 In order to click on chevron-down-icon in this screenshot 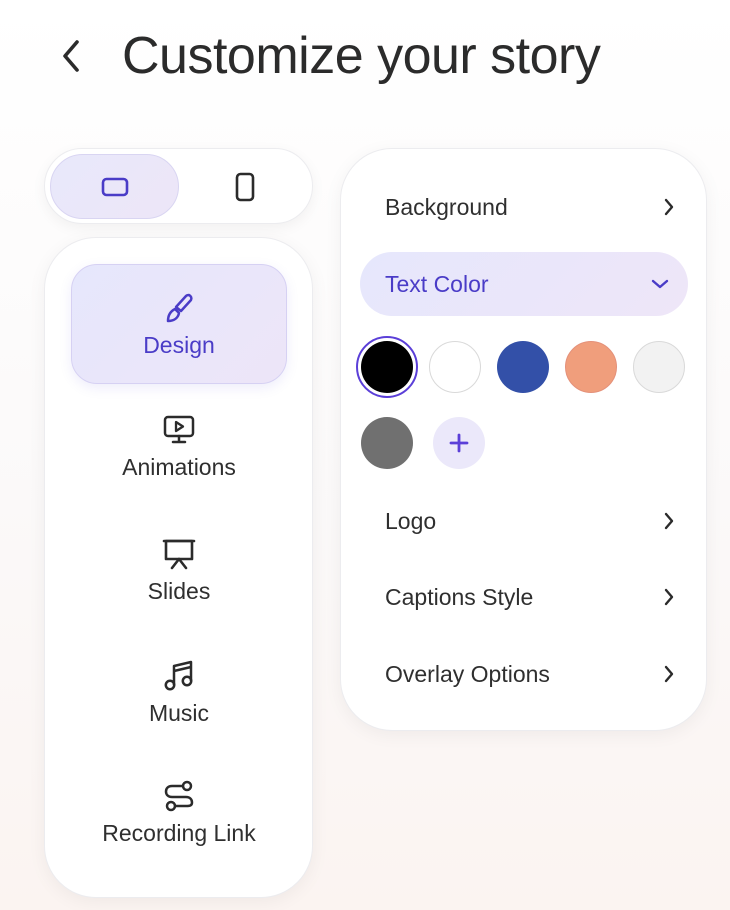, I will do `click(660, 284)`.